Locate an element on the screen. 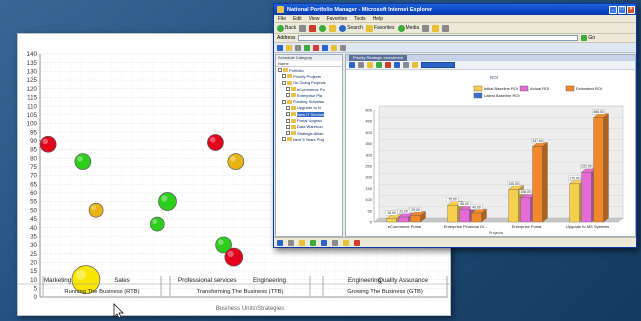 The image size is (641, 321). refresh-button is located at coordinates (323, 28).